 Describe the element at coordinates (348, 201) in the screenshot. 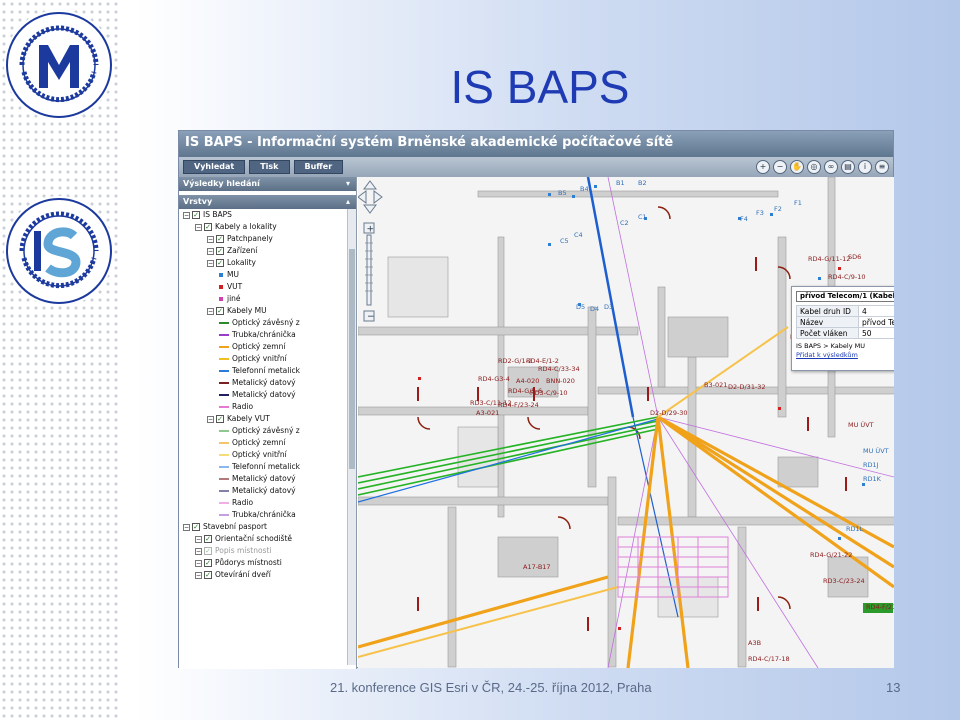

I see `chevron-up-icon: ▴` at that location.